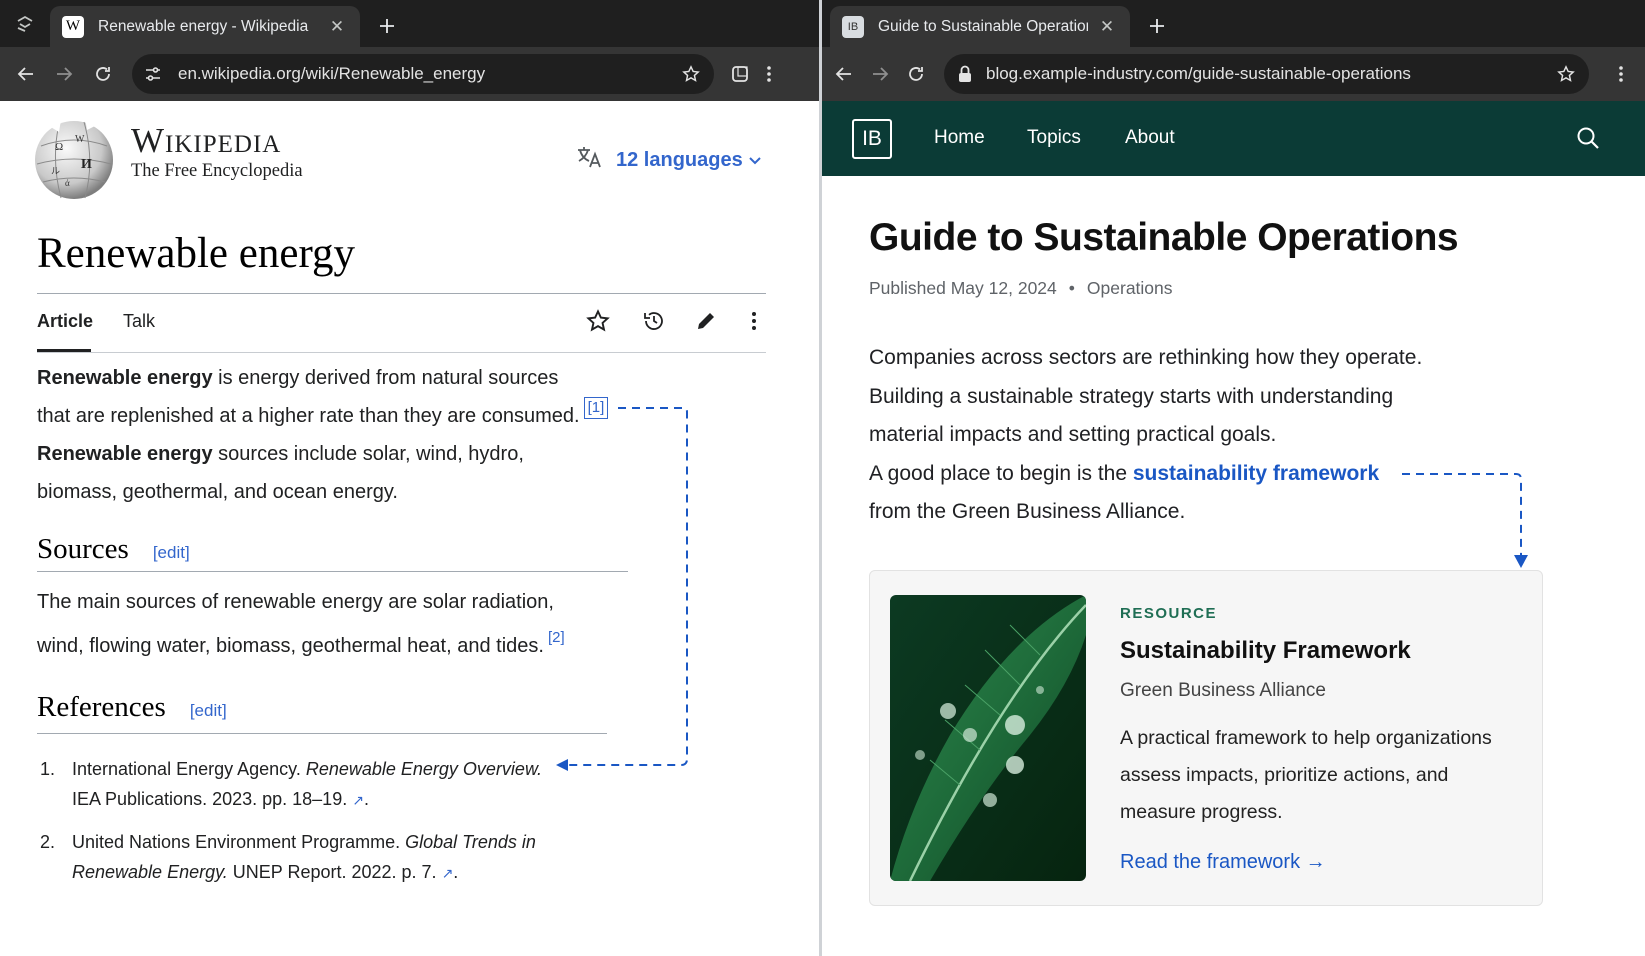  I want to click on language-selector: 12 languages, so click(668, 160).